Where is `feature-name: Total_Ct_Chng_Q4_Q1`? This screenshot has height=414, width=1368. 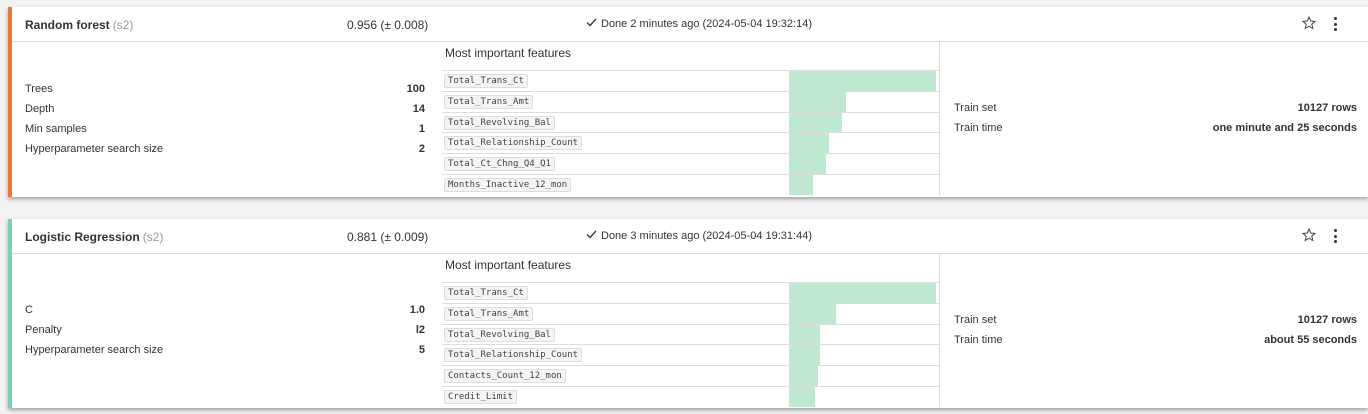
feature-name: Total_Ct_Chng_Q4_Q1 is located at coordinates (499, 164).